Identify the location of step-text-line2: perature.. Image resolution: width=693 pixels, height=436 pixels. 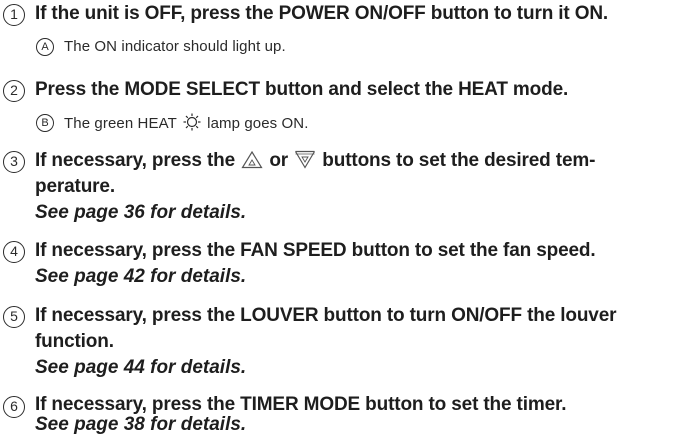
(75, 186).